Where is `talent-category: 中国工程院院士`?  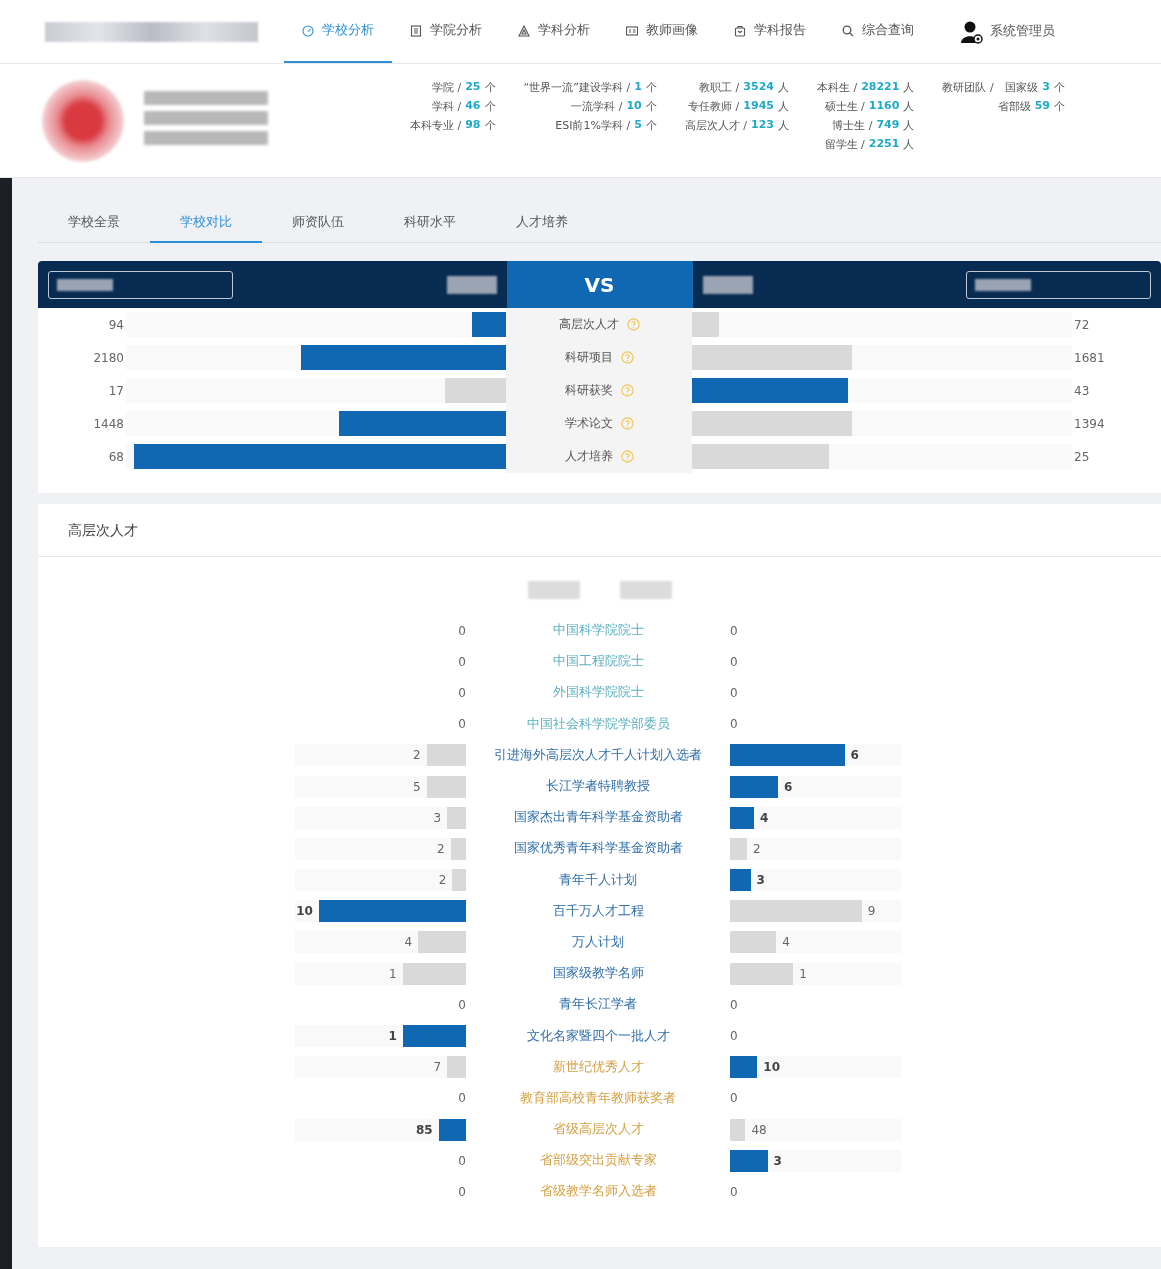
talent-category: 中国工程院院士 is located at coordinates (598, 662).